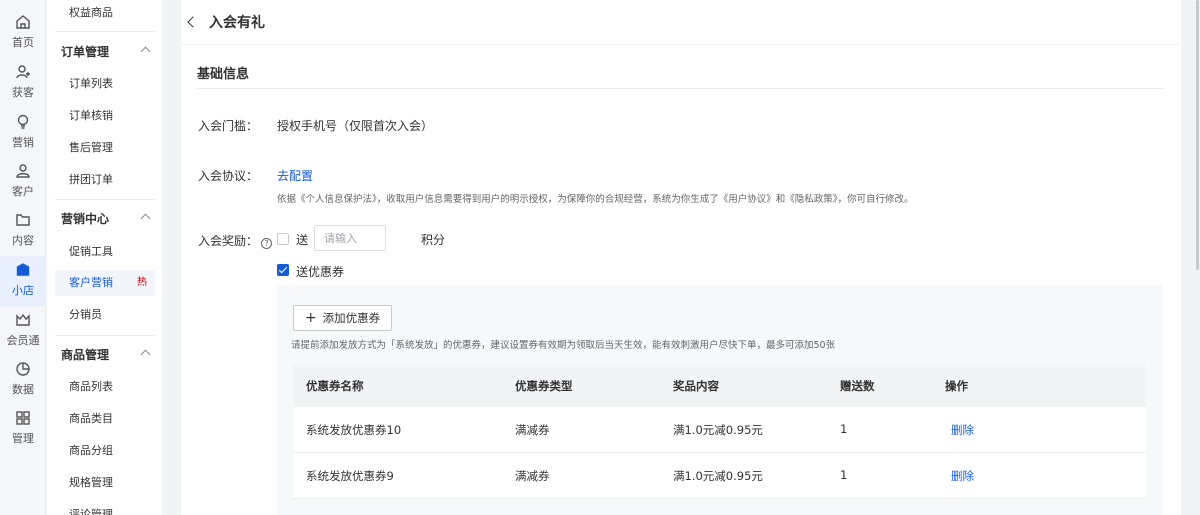 The width and height of the screenshot is (1200, 515). What do you see at coordinates (23, 134) in the screenshot?
I see `rail-item-marketing: 营销` at bounding box center [23, 134].